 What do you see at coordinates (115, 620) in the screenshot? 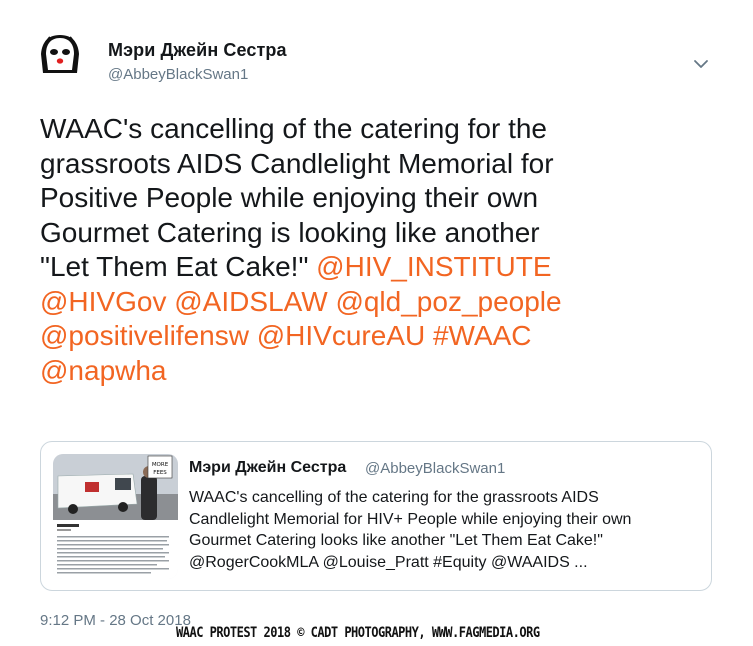
I see `tweet-timestamp: 9:12 PM - 28 Oct 2018` at bounding box center [115, 620].